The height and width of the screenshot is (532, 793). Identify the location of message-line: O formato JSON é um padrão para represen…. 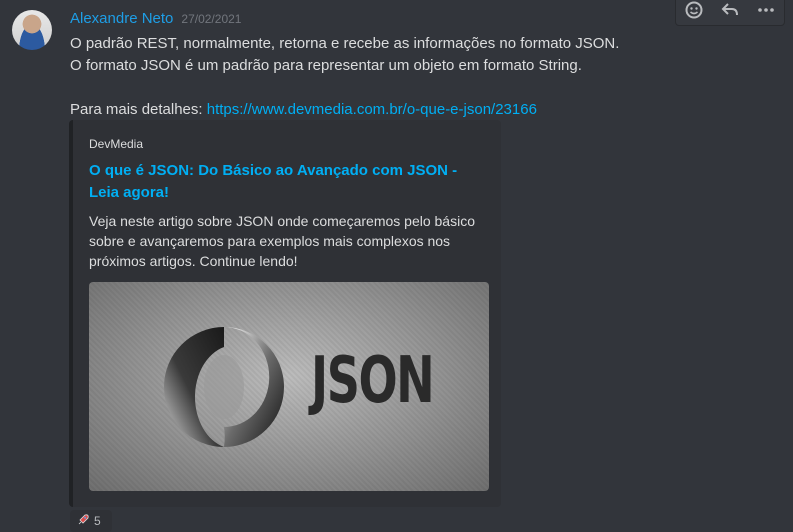
(326, 65).